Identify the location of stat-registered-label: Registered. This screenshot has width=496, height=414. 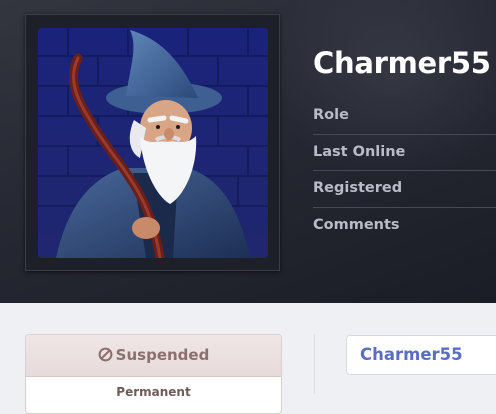
(404, 189).